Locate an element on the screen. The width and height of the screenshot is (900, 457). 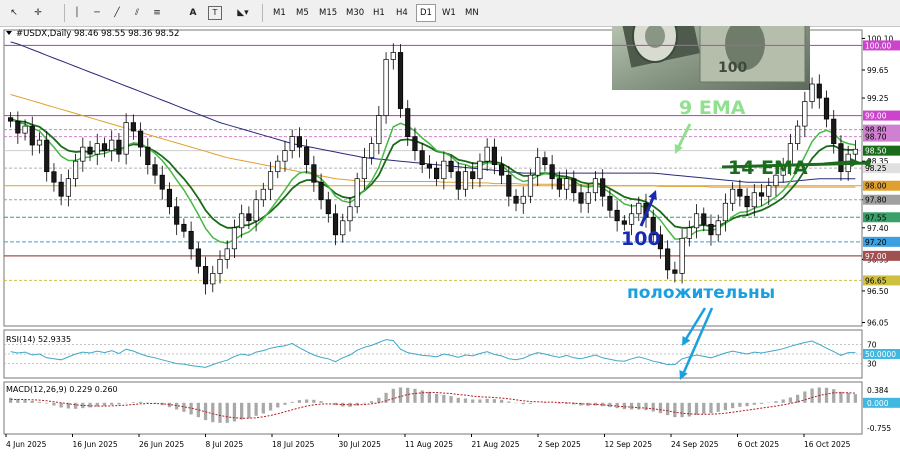
timeframe-m15: M15 is located at coordinates (328, 13).